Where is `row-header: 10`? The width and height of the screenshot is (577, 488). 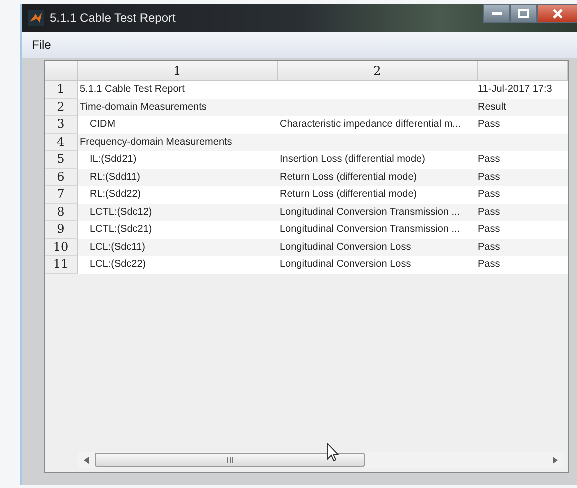 row-header: 10 is located at coordinates (61, 247).